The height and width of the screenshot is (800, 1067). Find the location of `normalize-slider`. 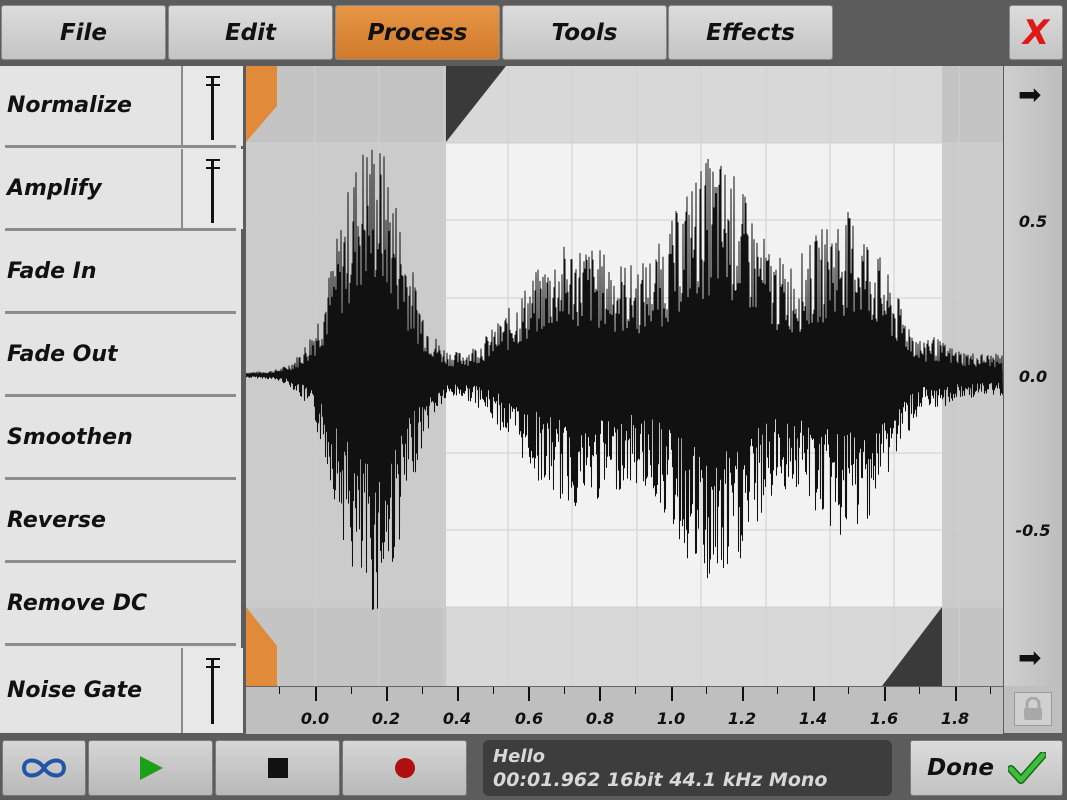

normalize-slider is located at coordinates (212, 106).